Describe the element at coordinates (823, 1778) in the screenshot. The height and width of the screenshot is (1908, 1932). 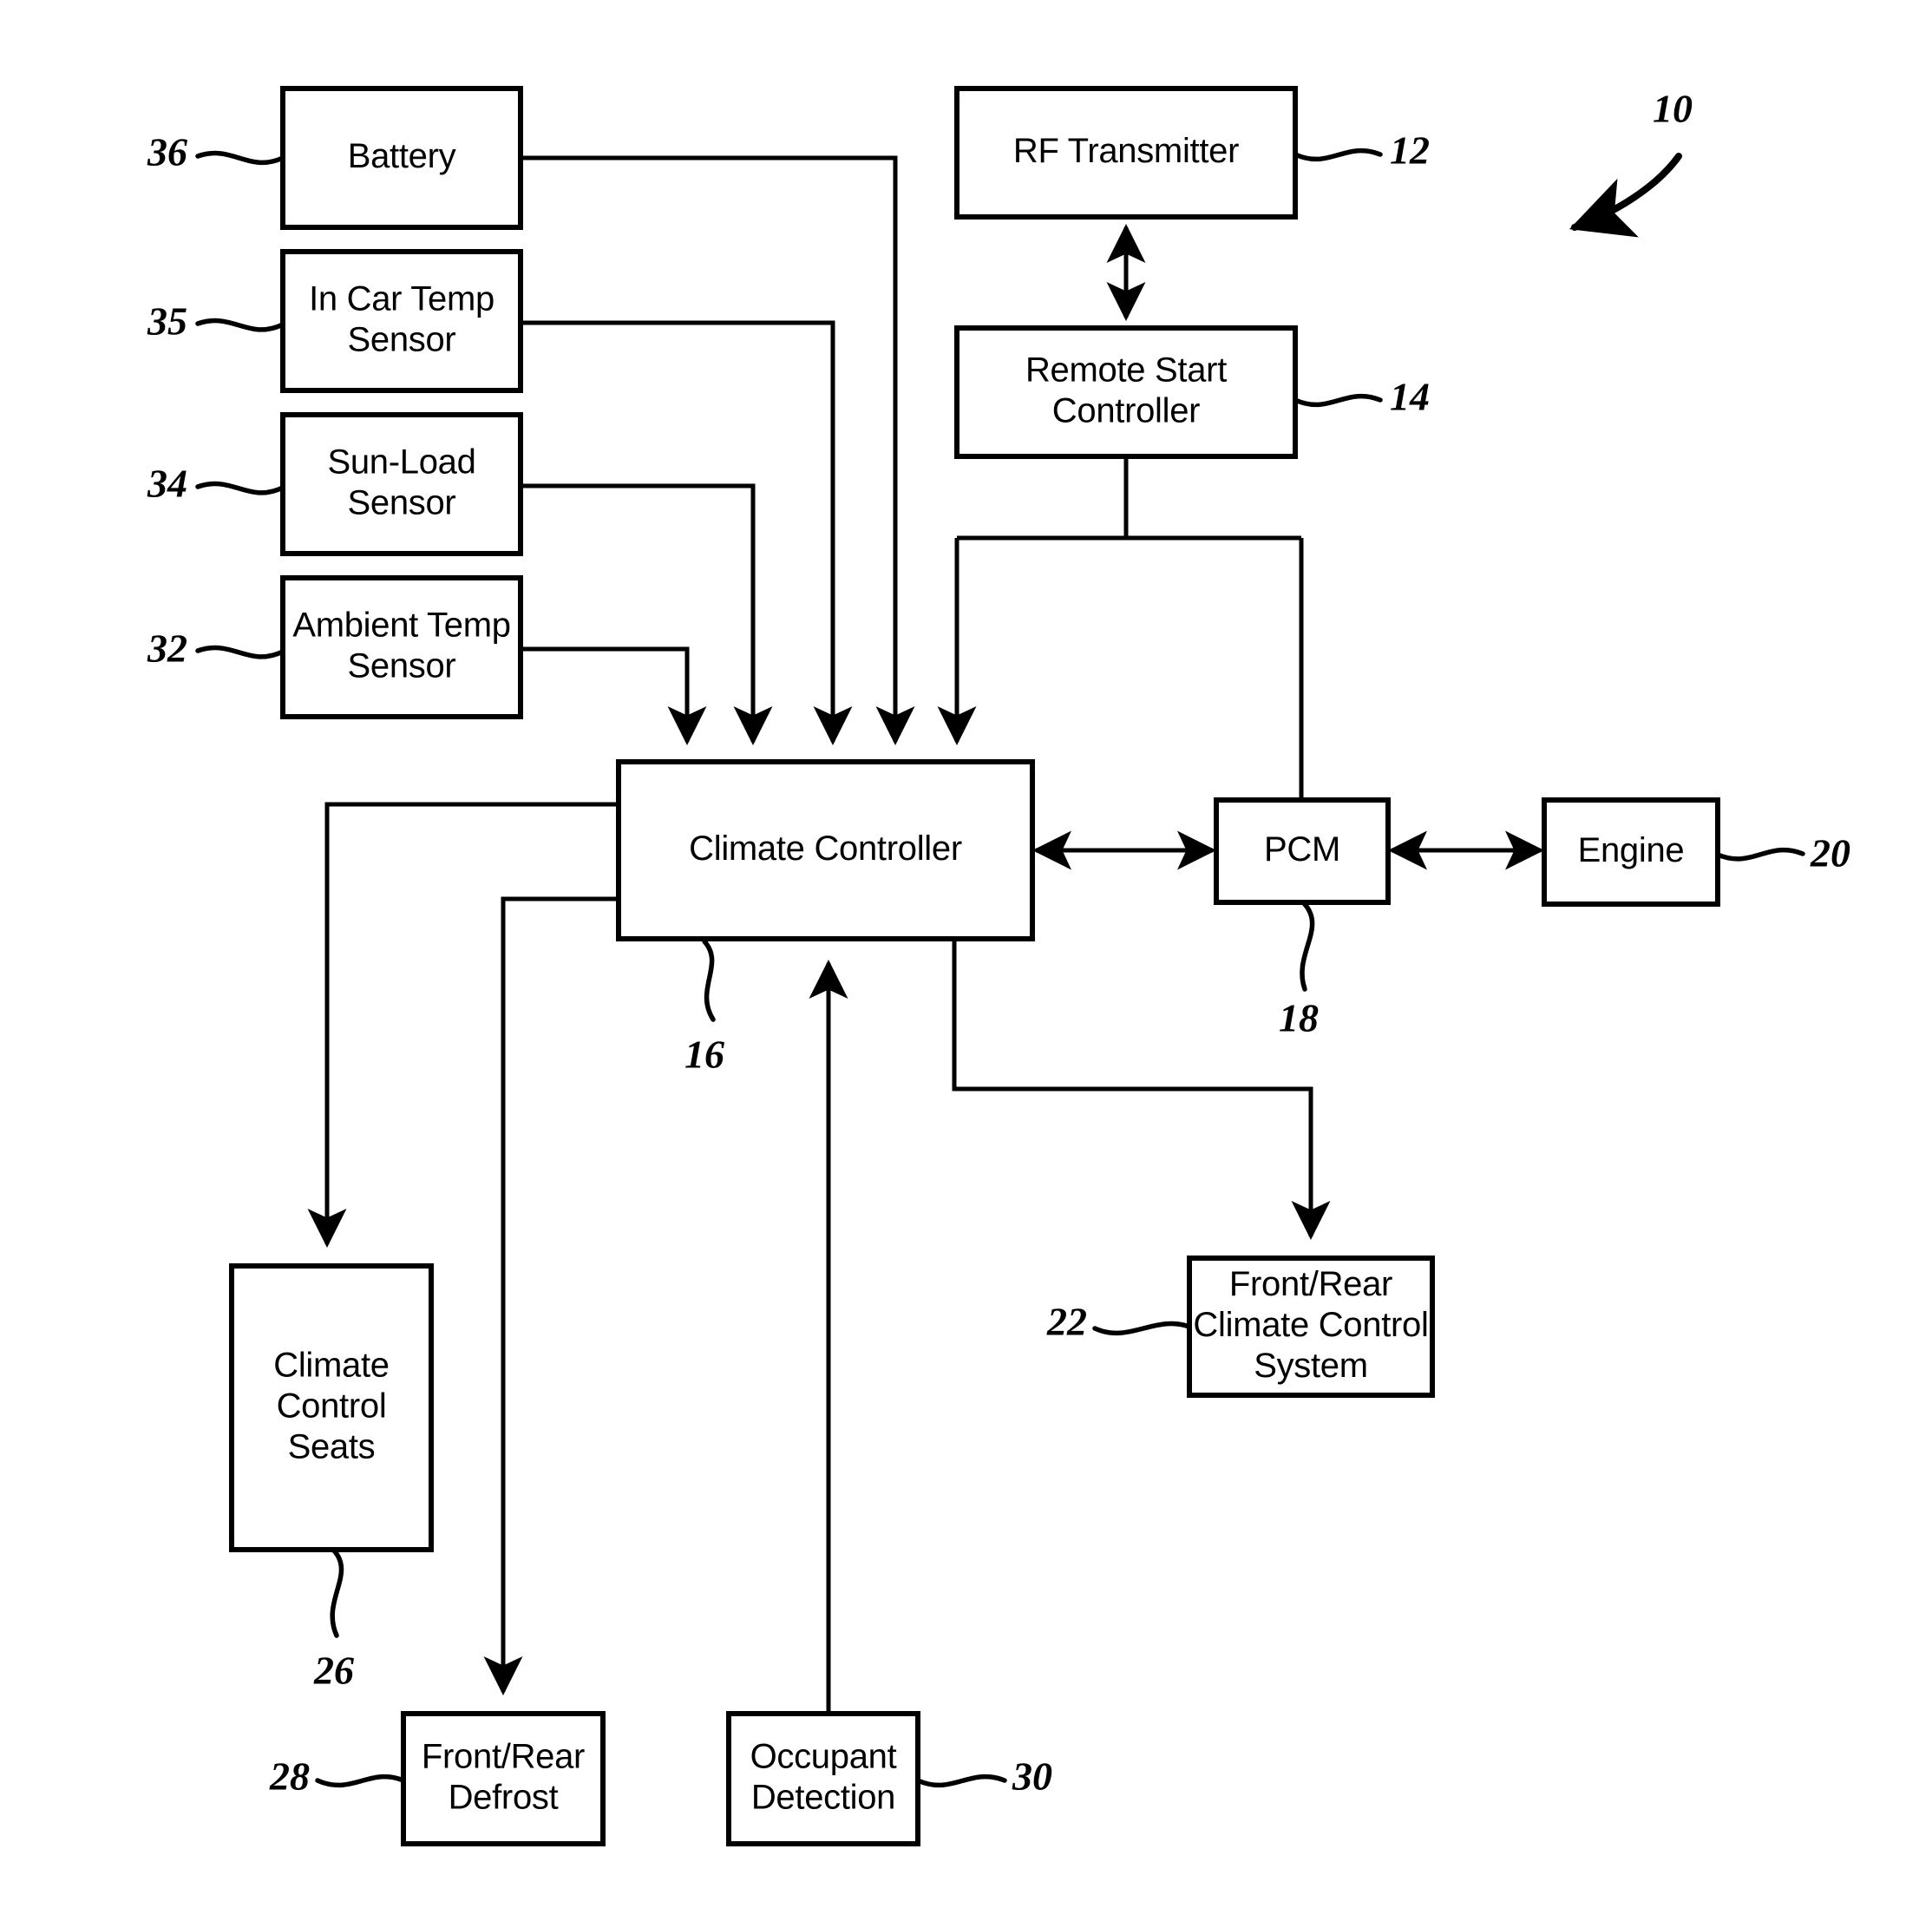
I see `block-occupant: Occupant Detection` at that location.